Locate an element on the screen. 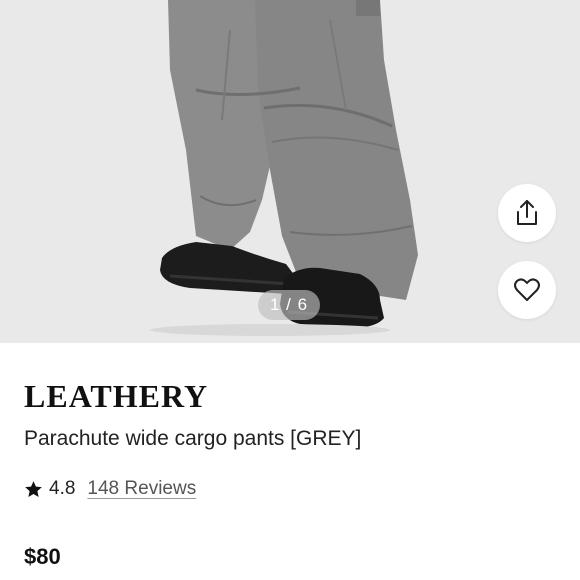 The width and height of the screenshot is (580, 580). favorite-button is located at coordinates (527, 290).